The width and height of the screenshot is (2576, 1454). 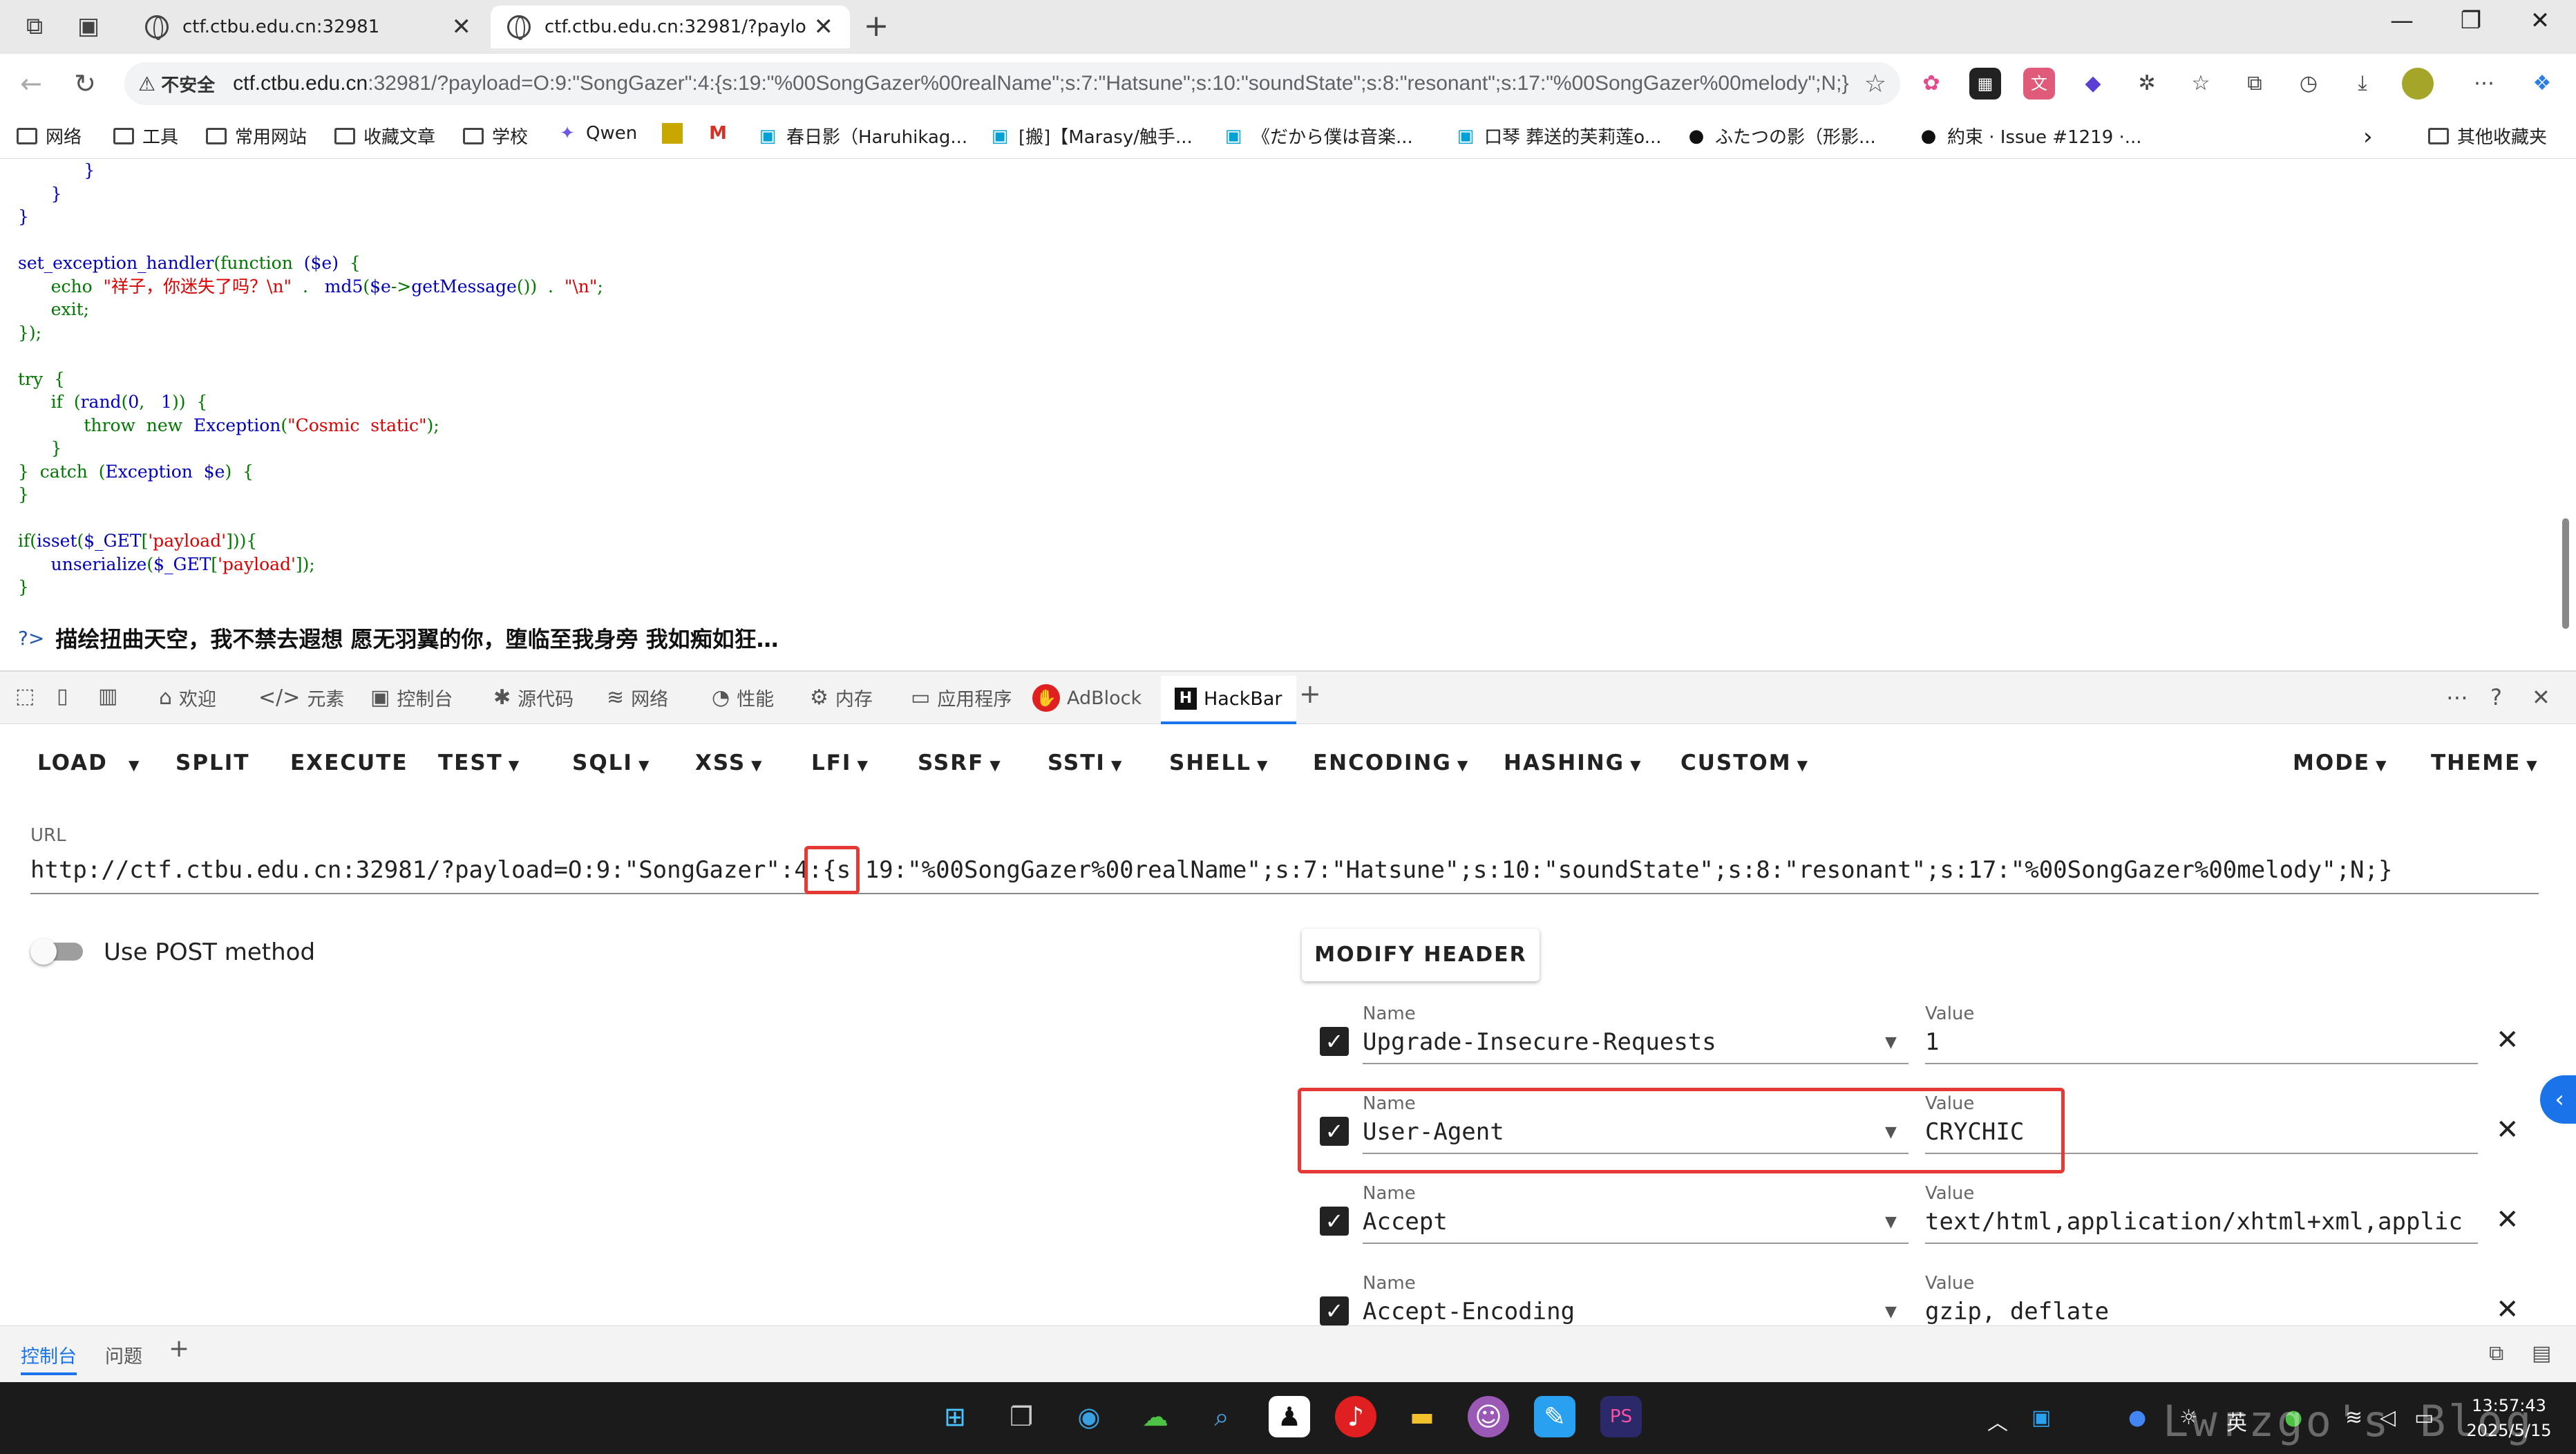 I want to click on tray-app-icon: ▣, so click(x=2041, y=1418).